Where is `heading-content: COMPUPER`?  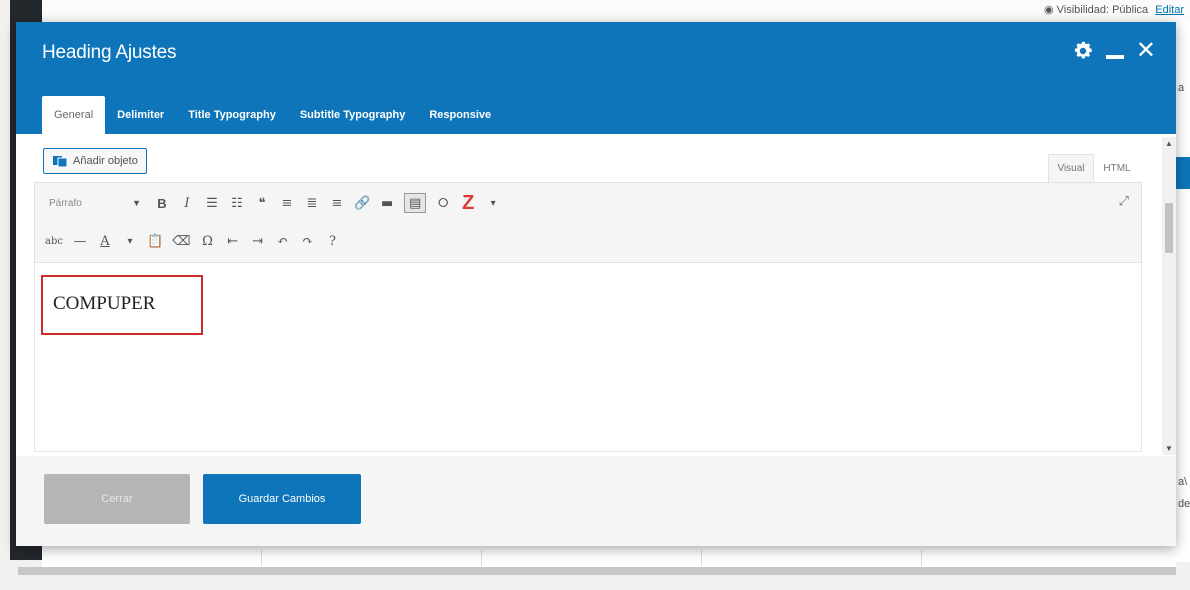
heading-content: COMPUPER is located at coordinates (122, 305).